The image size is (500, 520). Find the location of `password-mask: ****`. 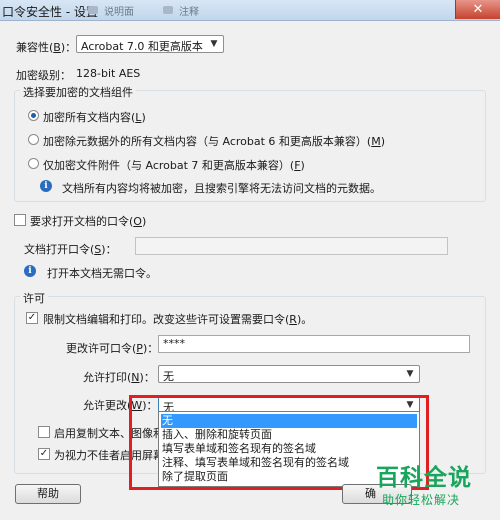

password-mask: **** is located at coordinates (174, 343).